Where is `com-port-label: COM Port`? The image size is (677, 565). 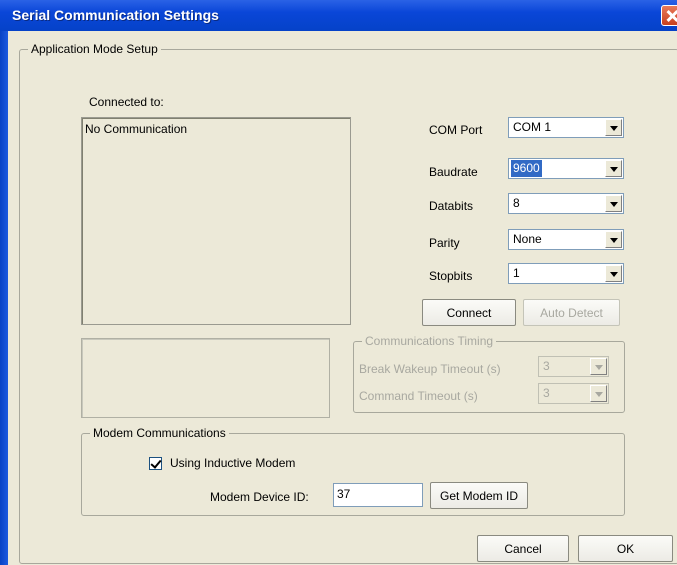 com-port-label: COM Port is located at coordinates (456, 130).